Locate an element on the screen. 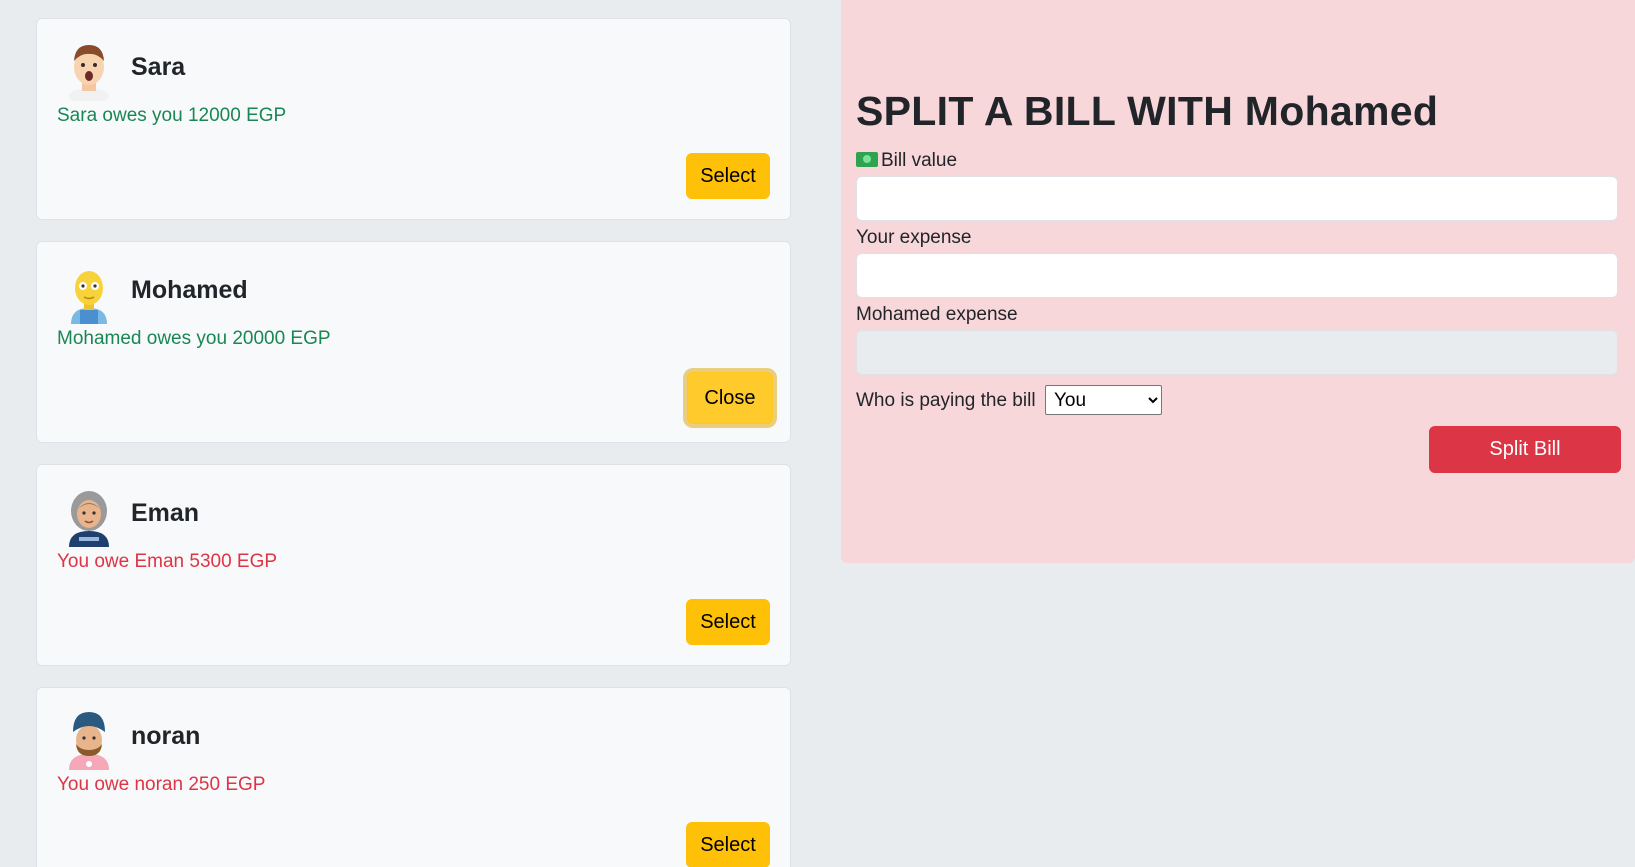 The height and width of the screenshot is (867, 1635). payer-select: You Mohamed is located at coordinates (1103, 400).